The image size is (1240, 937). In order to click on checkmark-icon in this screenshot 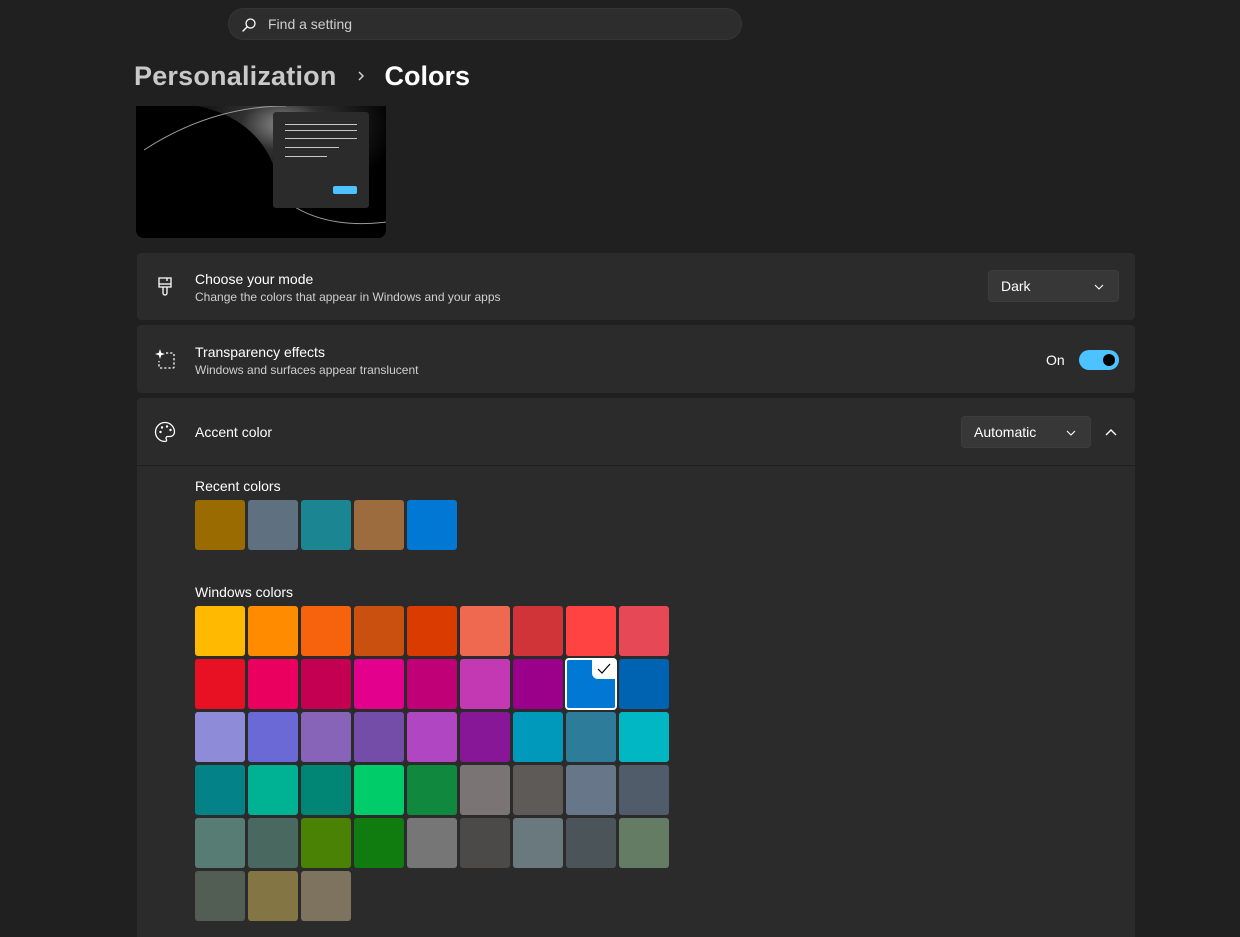, I will do `click(604, 669)`.